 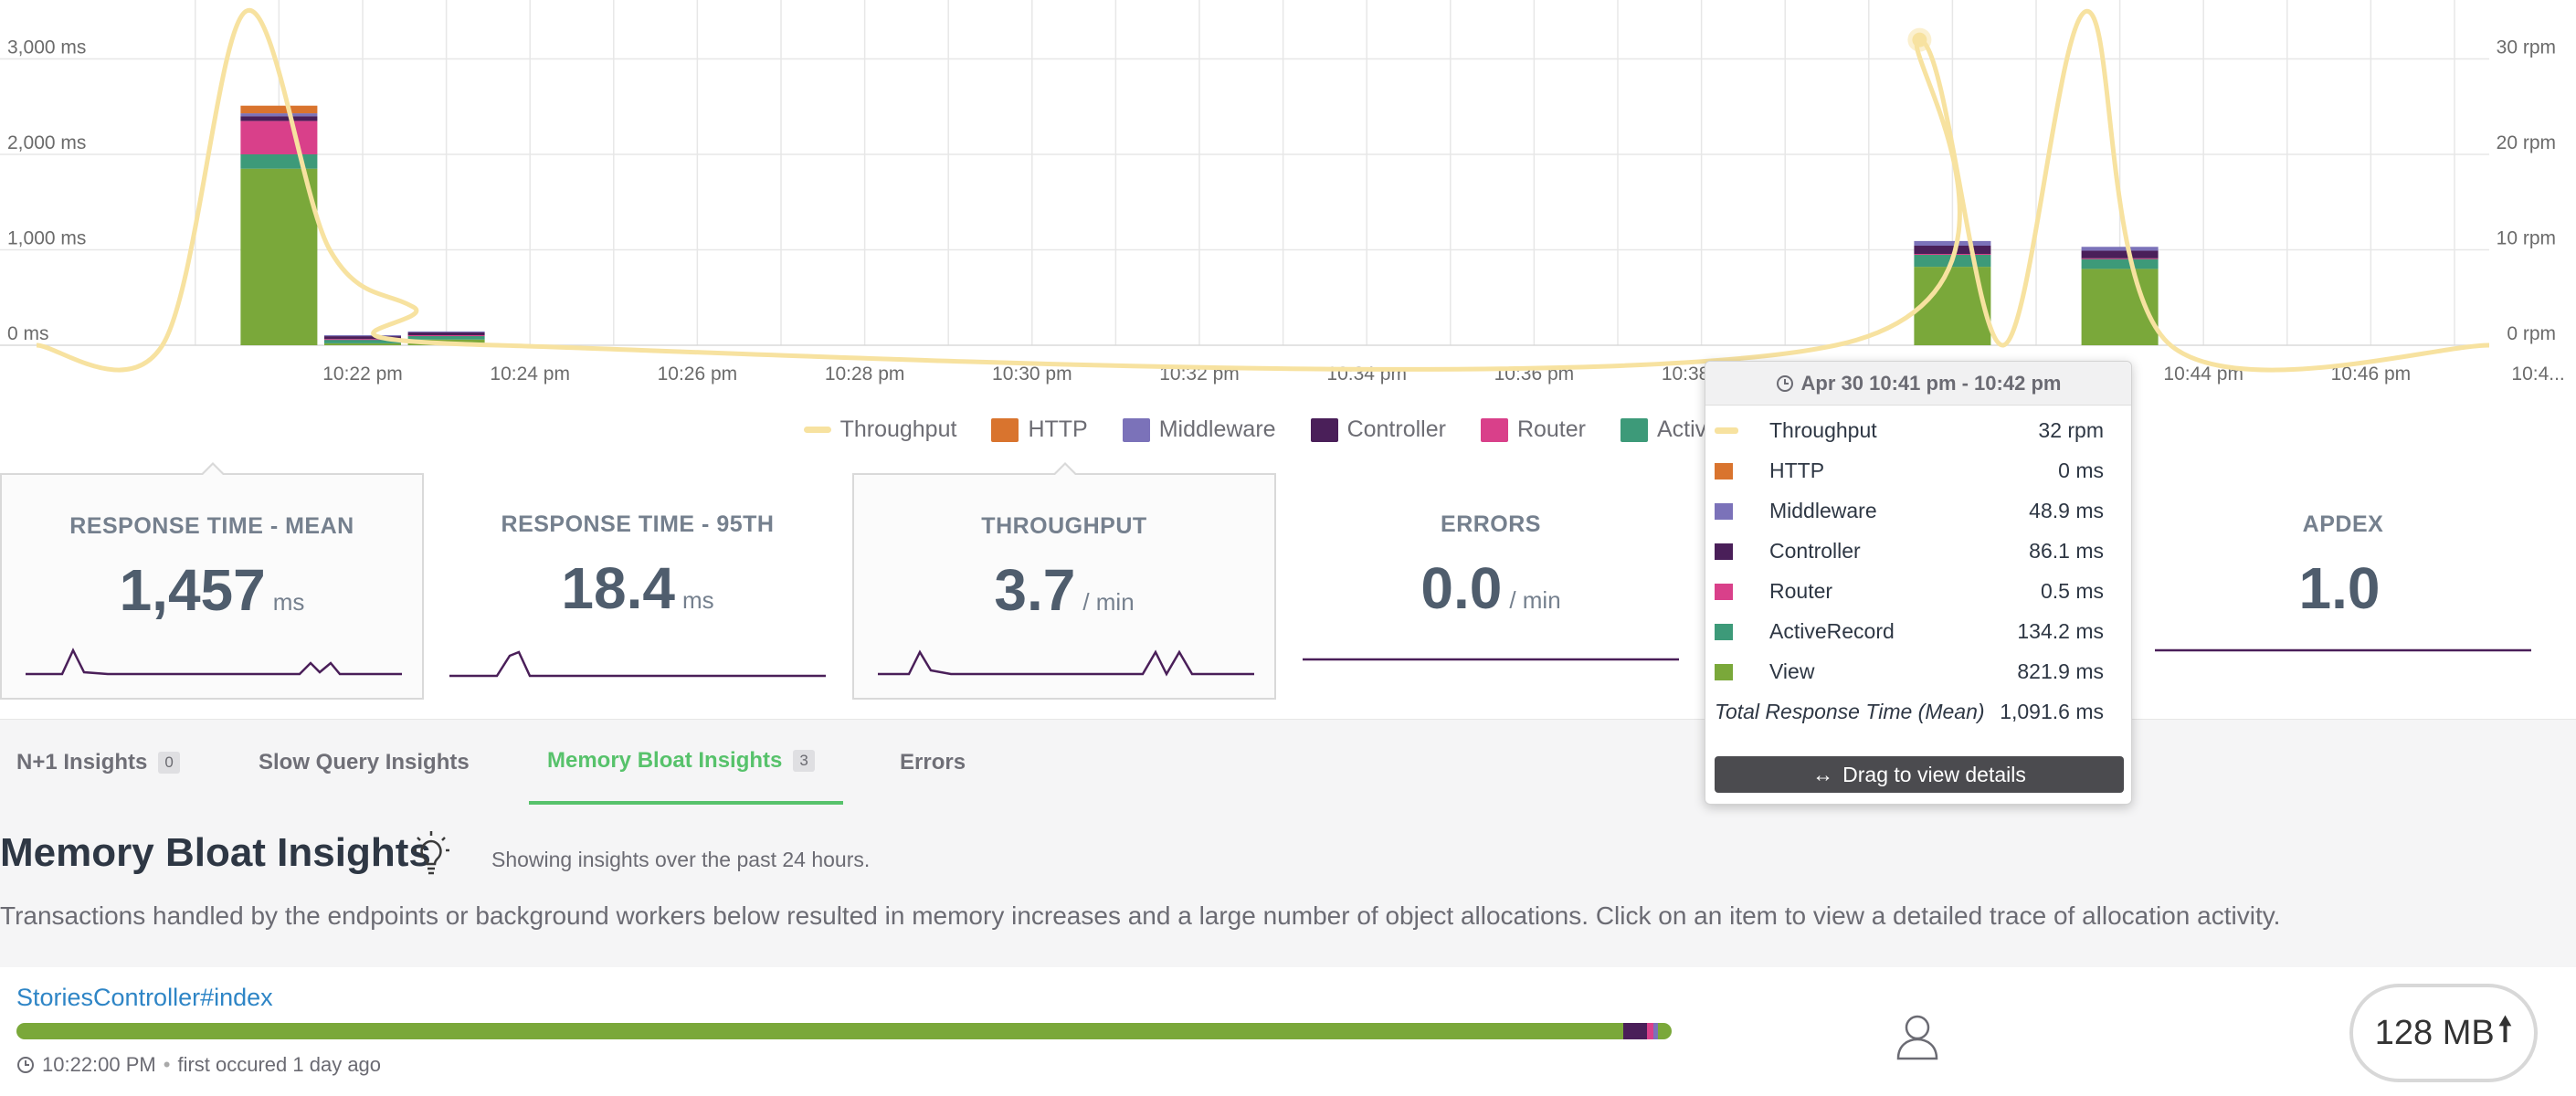 What do you see at coordinates (2060, 671) in the screenshot?
I see `tooltip-series-value: 821.9 ms` at bounding box center [2060, 671].